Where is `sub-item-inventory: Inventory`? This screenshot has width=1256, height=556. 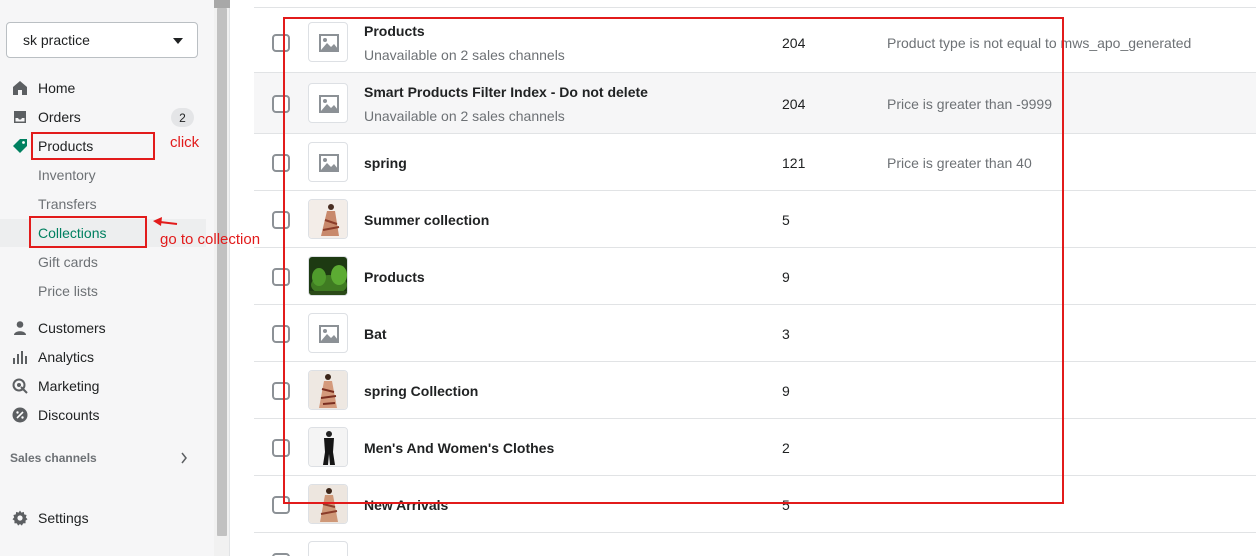
sub-item-inventory: Inventory is located at coordinates (103, 175).